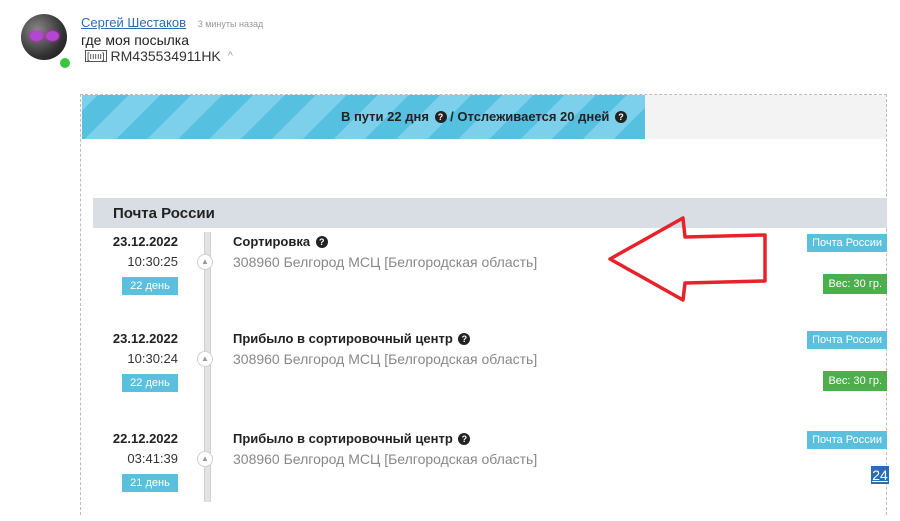 This screenshot has height=521, width=900. What do you see at coordinates (152, 261) in the screenshot?
I see `event-time: 10:30:25` at bounding box center [152, 261].